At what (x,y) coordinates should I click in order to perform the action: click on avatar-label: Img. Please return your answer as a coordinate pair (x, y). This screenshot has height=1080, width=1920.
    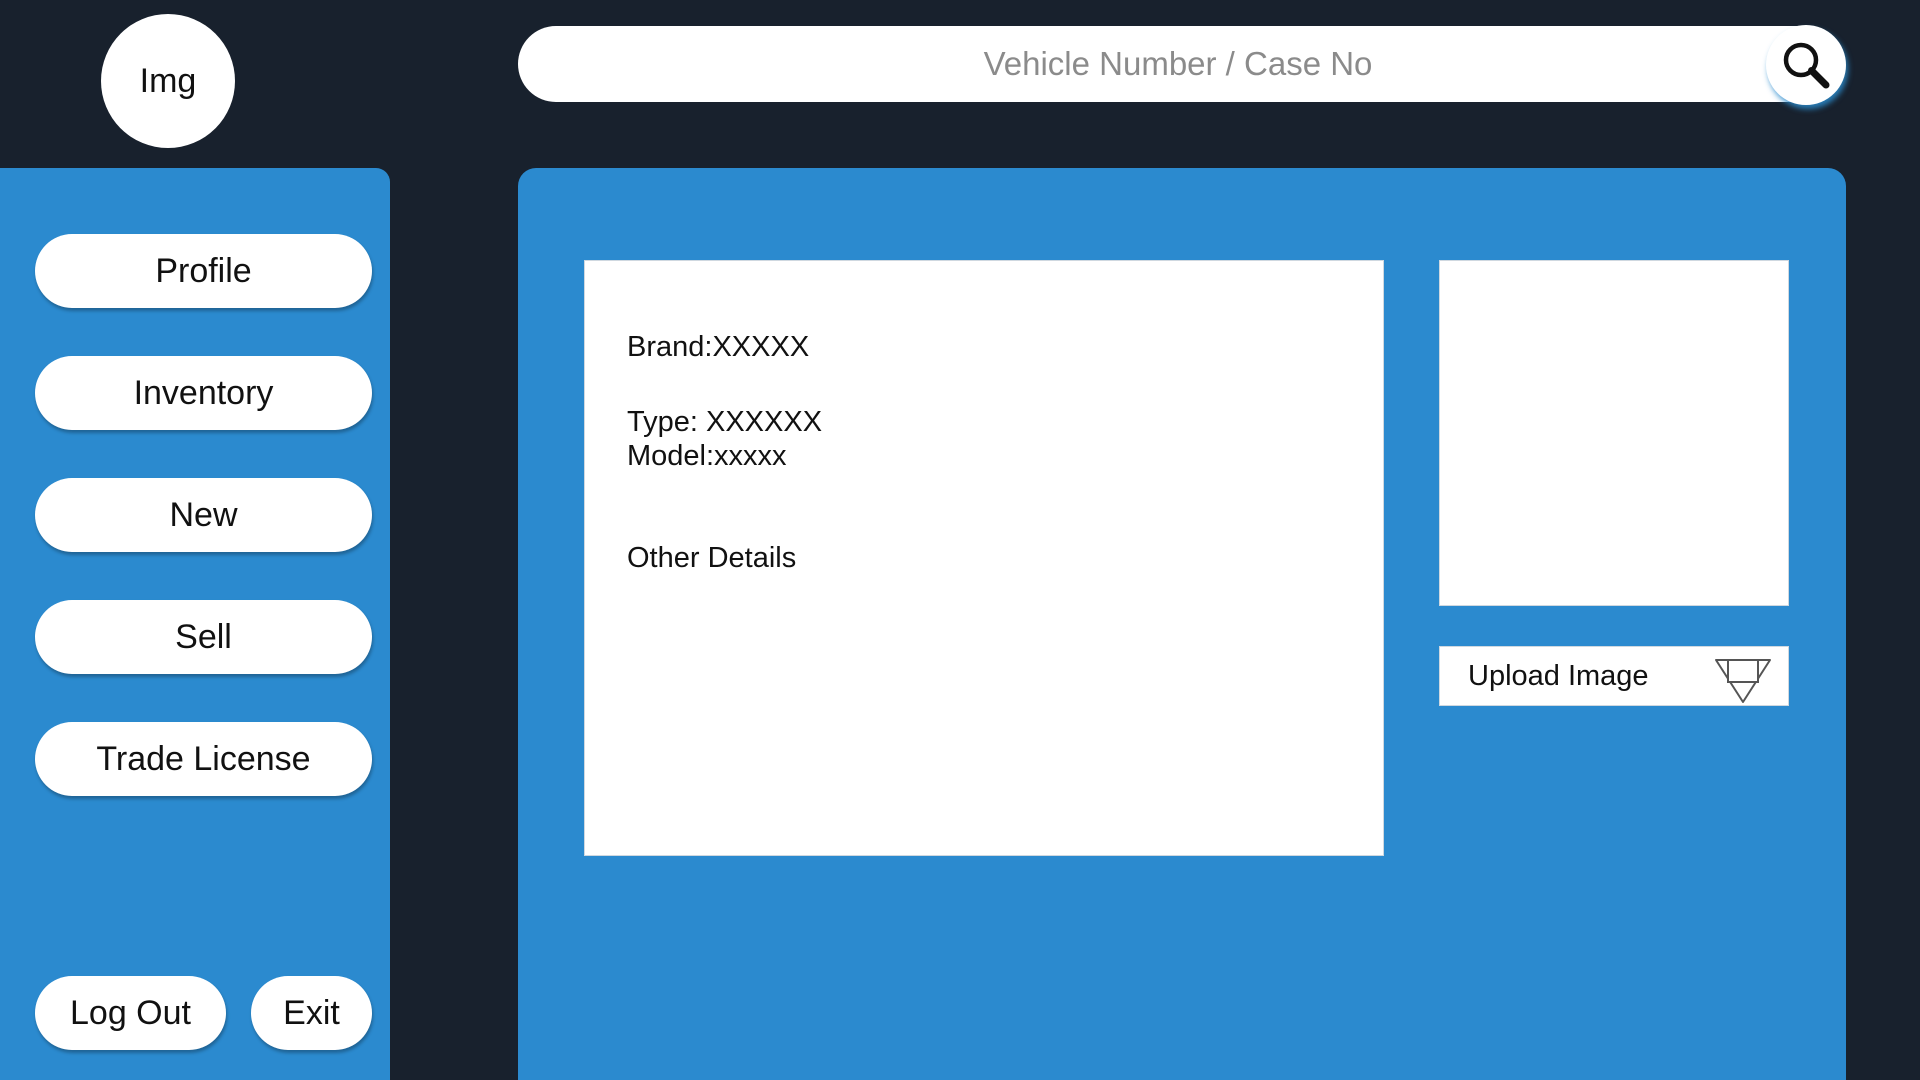
    Looking at the image, I should click on (168, 80).